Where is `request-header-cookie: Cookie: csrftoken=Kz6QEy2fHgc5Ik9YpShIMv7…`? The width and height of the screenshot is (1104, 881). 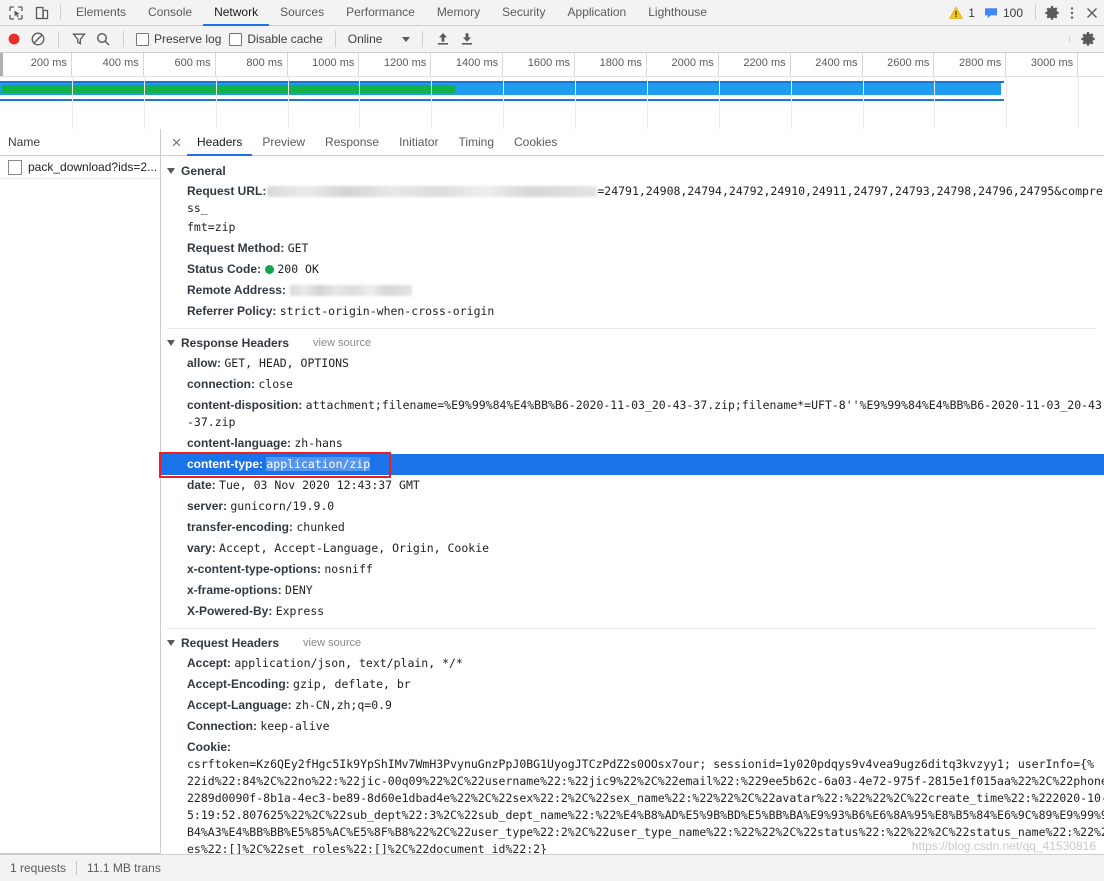 request-header-cookie: Cookie: csrftoken=Kz6QEy2fHgc5Ik9YpShIMv7… is located at coordinates (632, 755).